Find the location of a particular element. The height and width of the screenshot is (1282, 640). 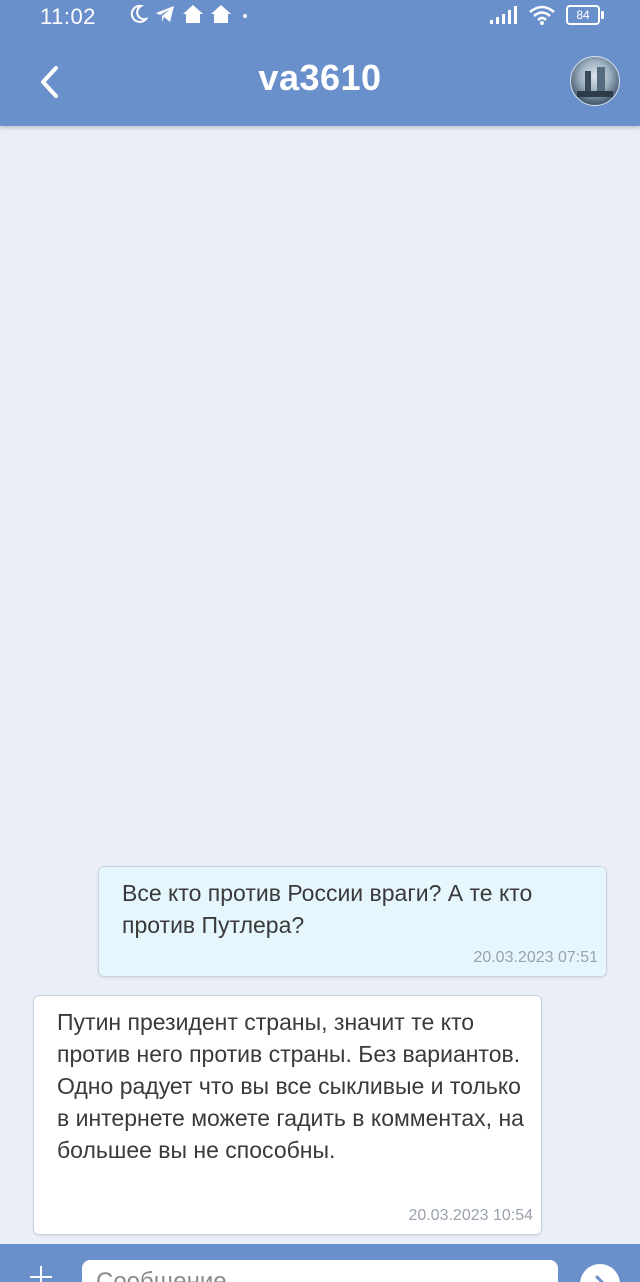

message-input-bar is located at coordinates (320, 1263).